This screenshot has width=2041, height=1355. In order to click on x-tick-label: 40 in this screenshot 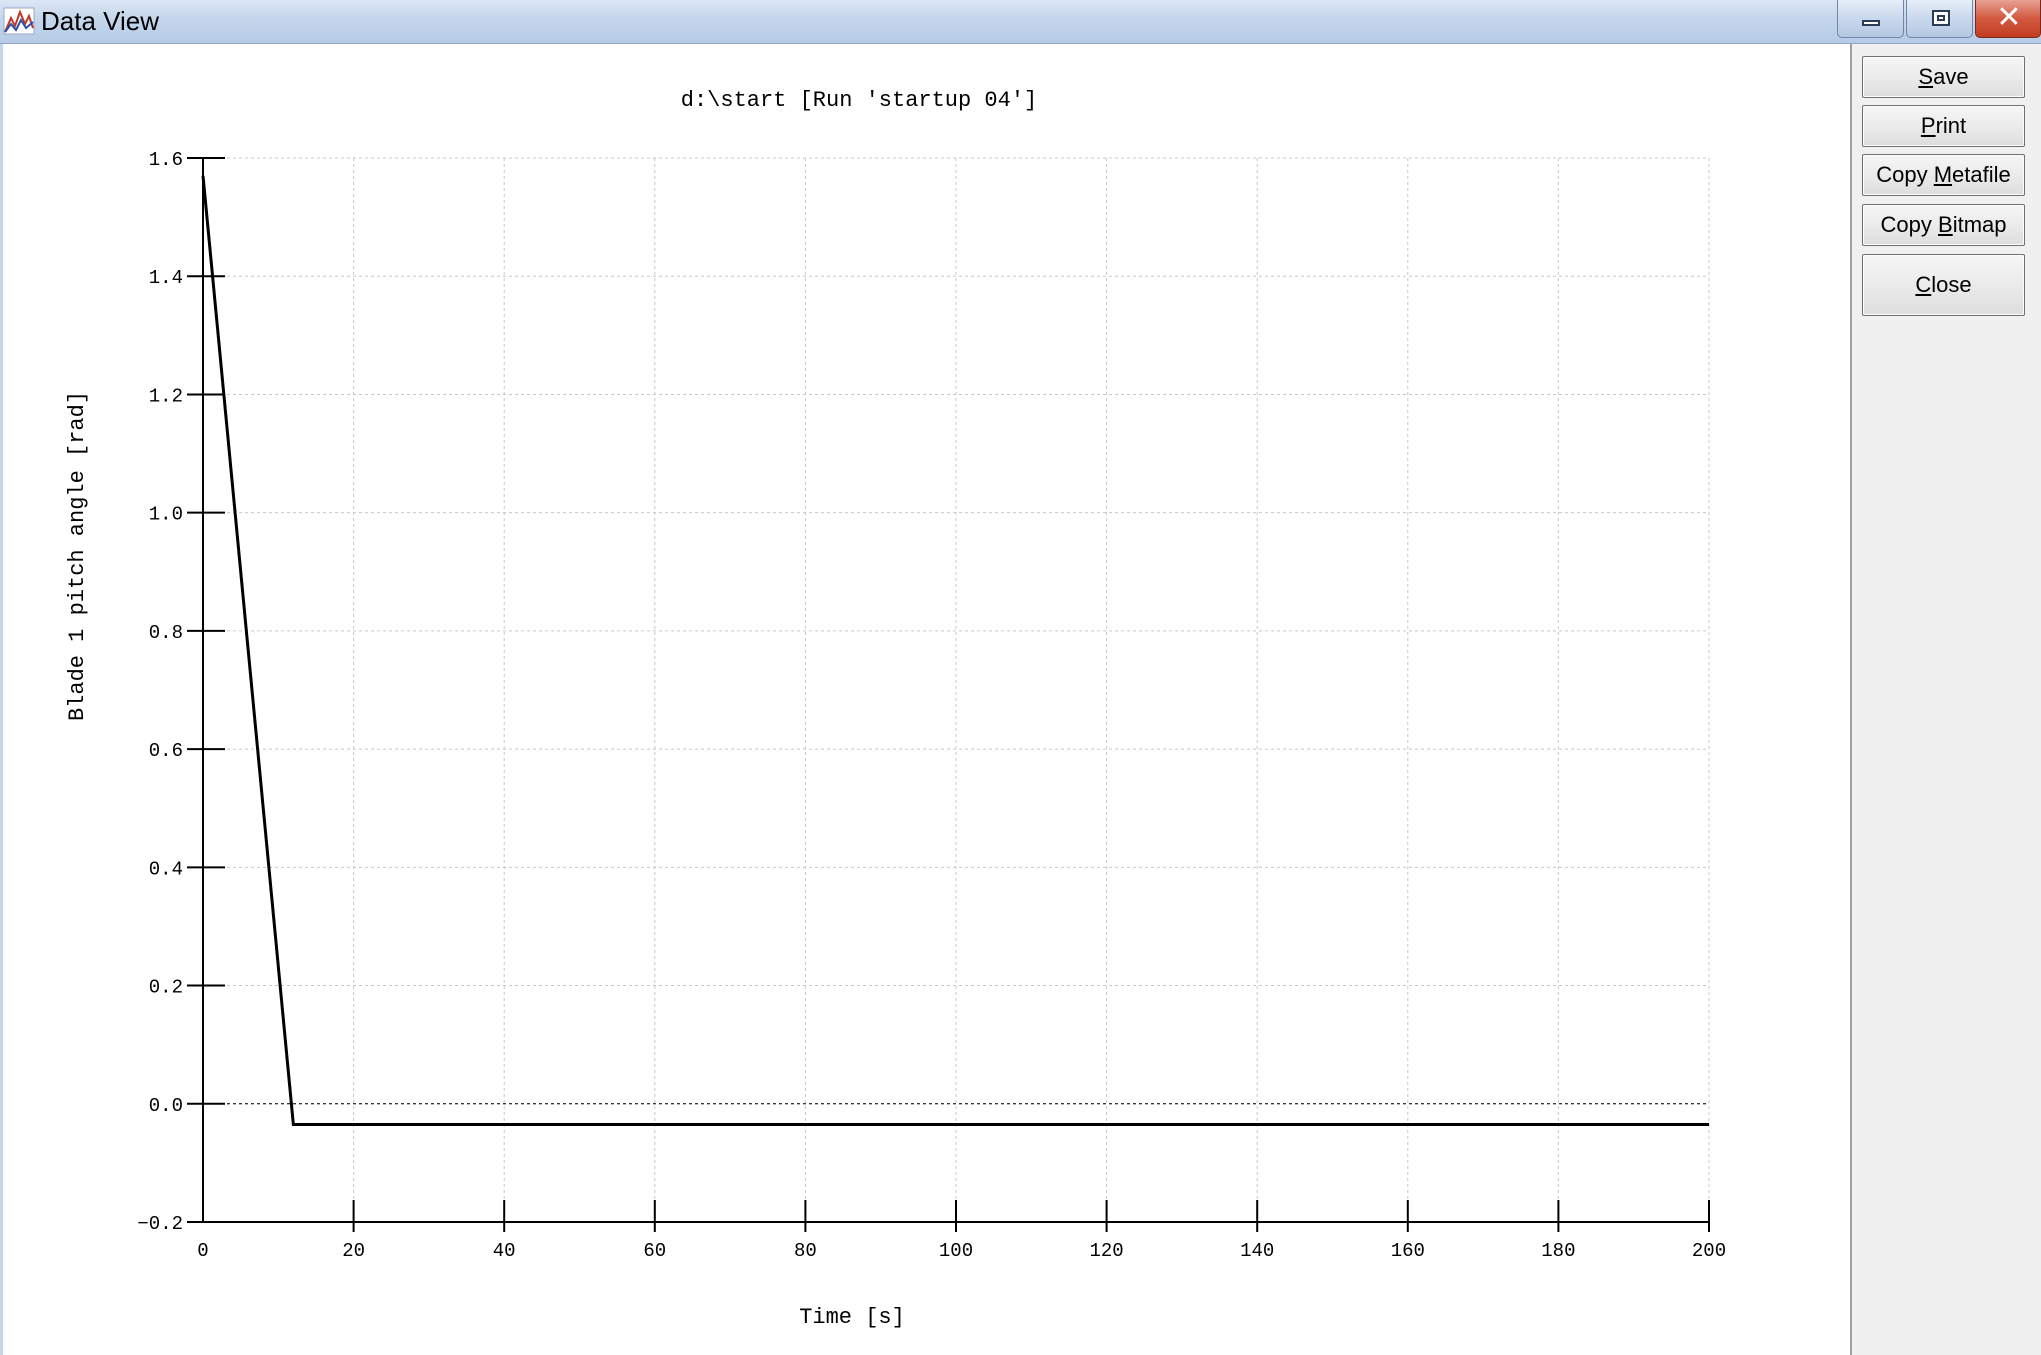, I will do `click(504, 1251)`.